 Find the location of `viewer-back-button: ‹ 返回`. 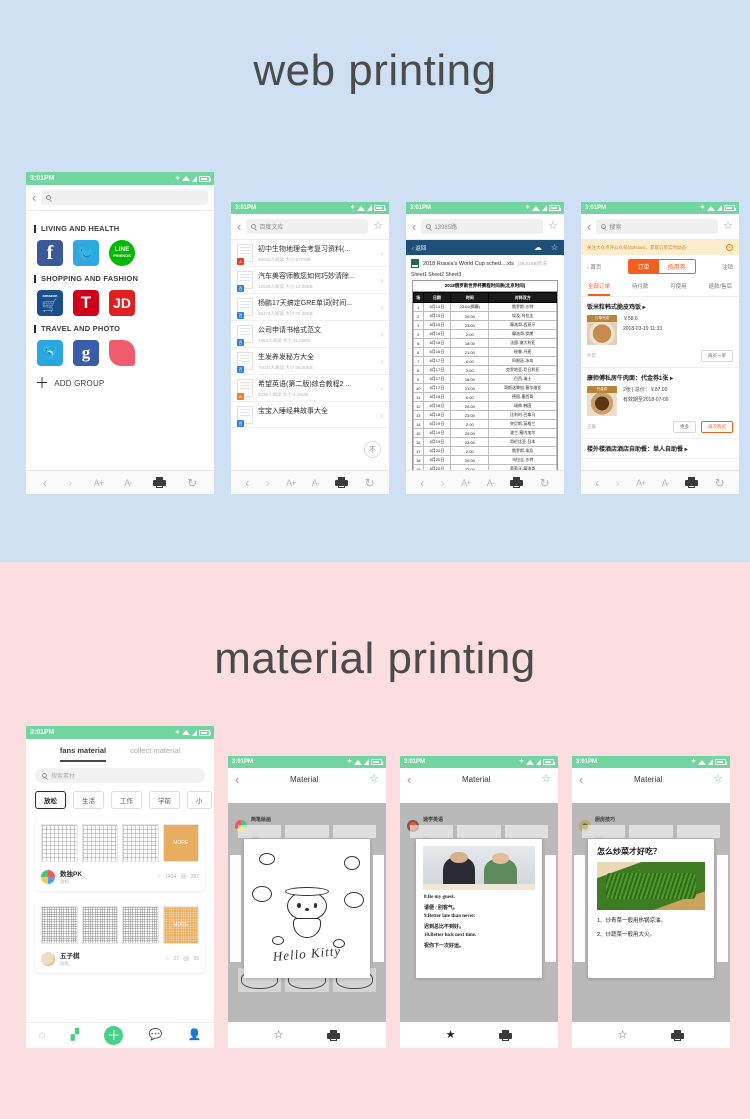

viewer-back-button: ‹ 返回 is located at coordinates (419, 248).